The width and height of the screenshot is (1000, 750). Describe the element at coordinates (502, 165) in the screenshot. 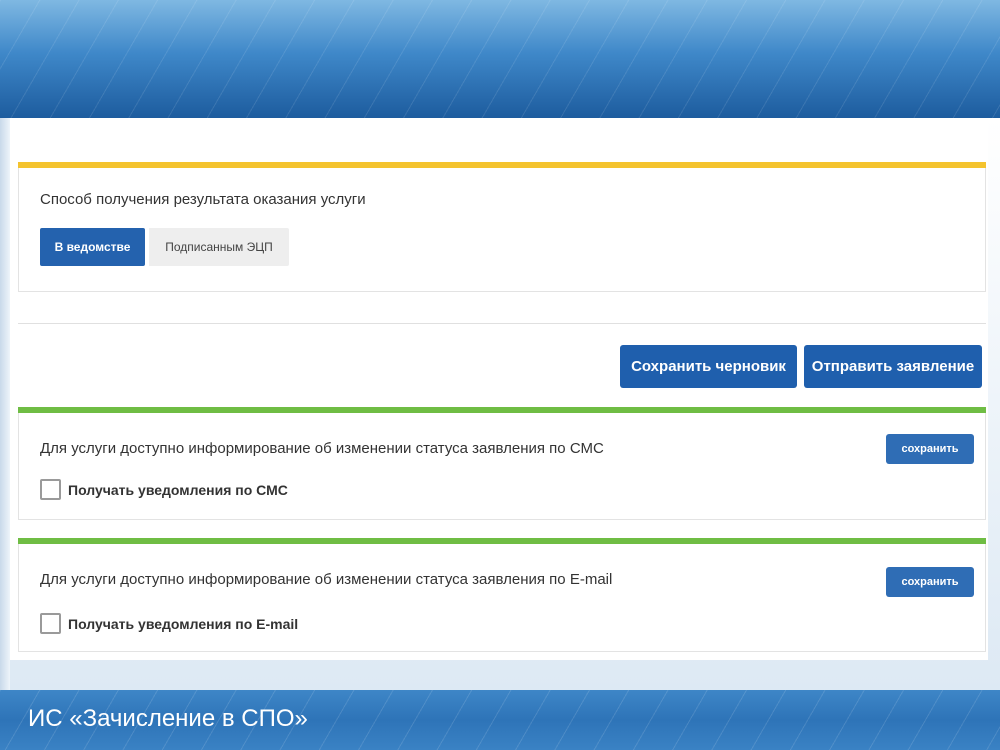

I see `yellow-accent-line` at that location.